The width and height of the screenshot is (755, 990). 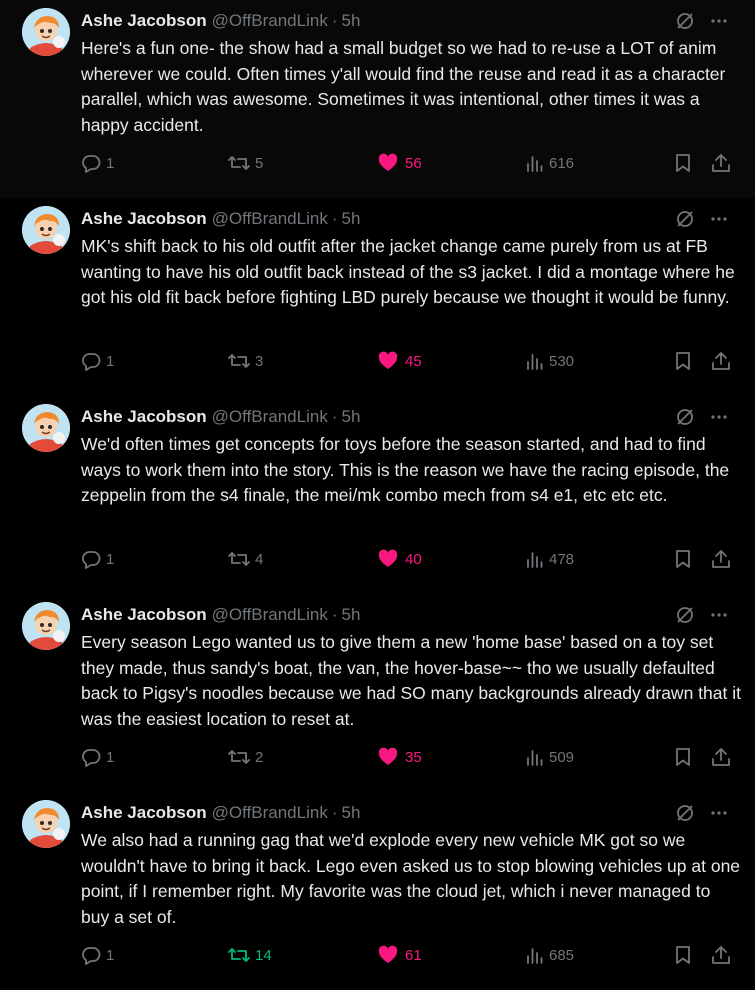 I want to click on like-button: 45, so click(x=399, y=361).